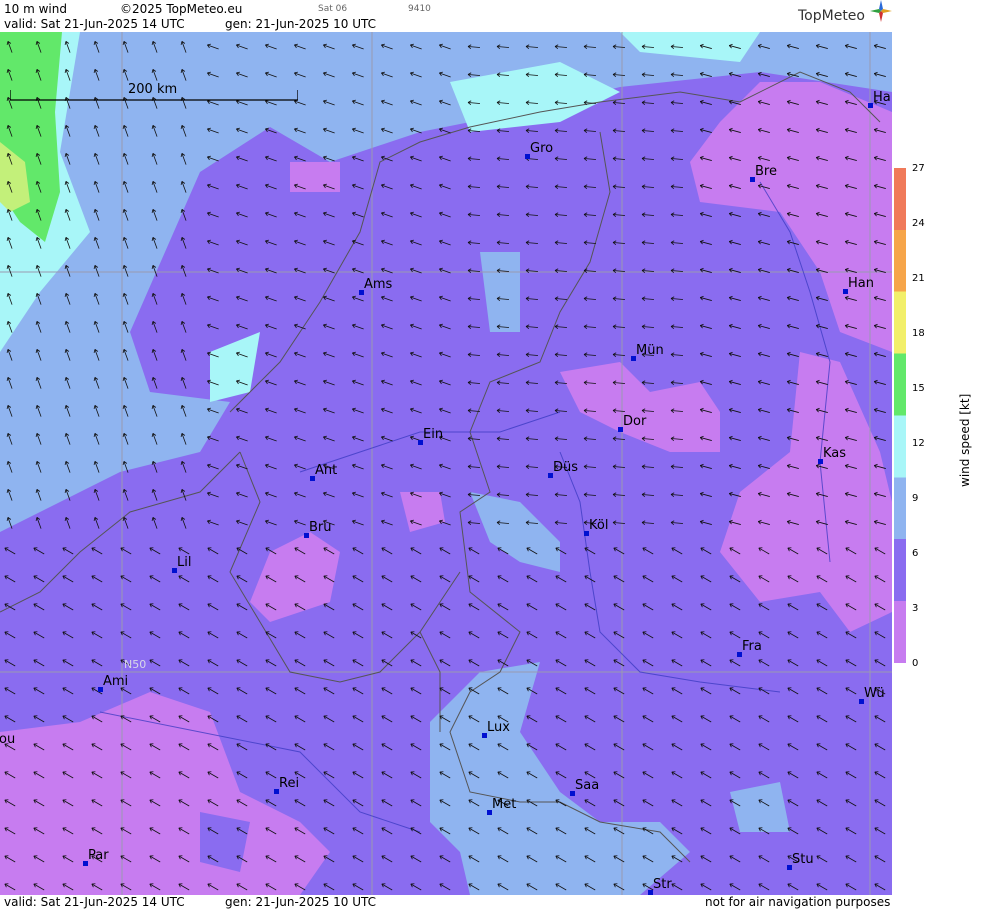 The image size is (983, 909). Describe the element at coordinates (504, 804) in the screenshot. I see `city-label: Met` at that location.